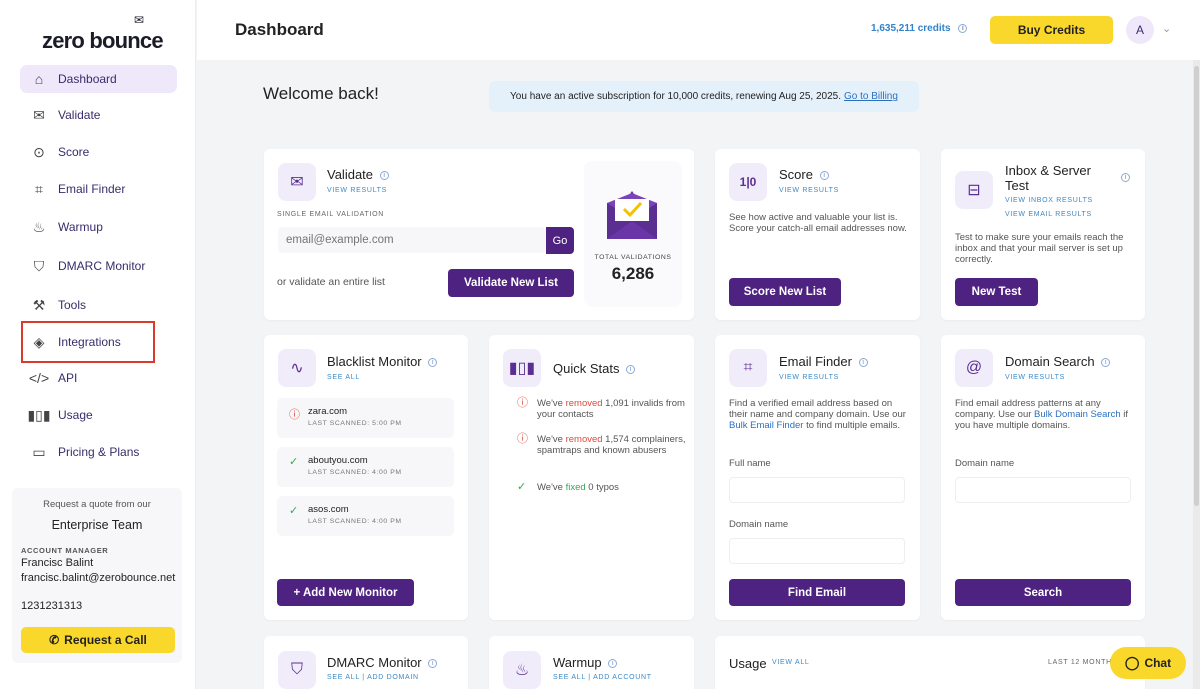 The height and width of the screenshot is (689, 1200). What do you see at coordinates (1050, 361) in the screenshot?
I see `domain-search-title-text: Domain Search` at bounding box center [1050, 361].